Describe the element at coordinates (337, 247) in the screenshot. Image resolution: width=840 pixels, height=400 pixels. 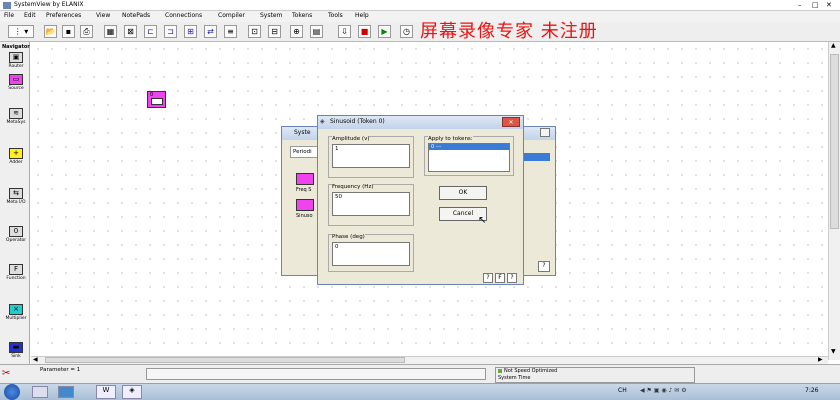
I see `phase-value: 0` at that location.